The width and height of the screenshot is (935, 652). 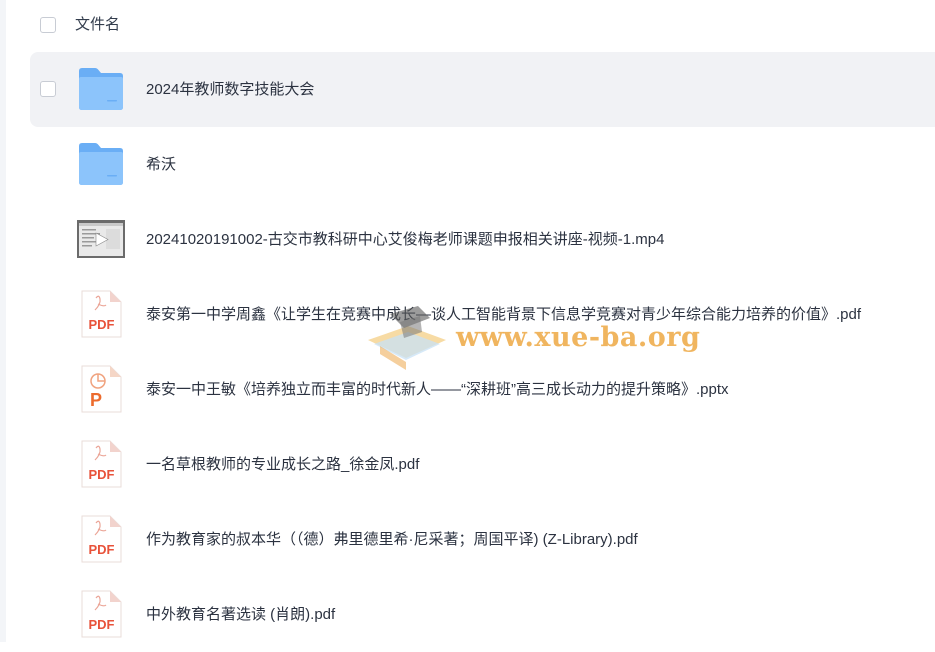 I want to click on file-row: 2024年教师数字技能大会, so click(x=482, y=89).